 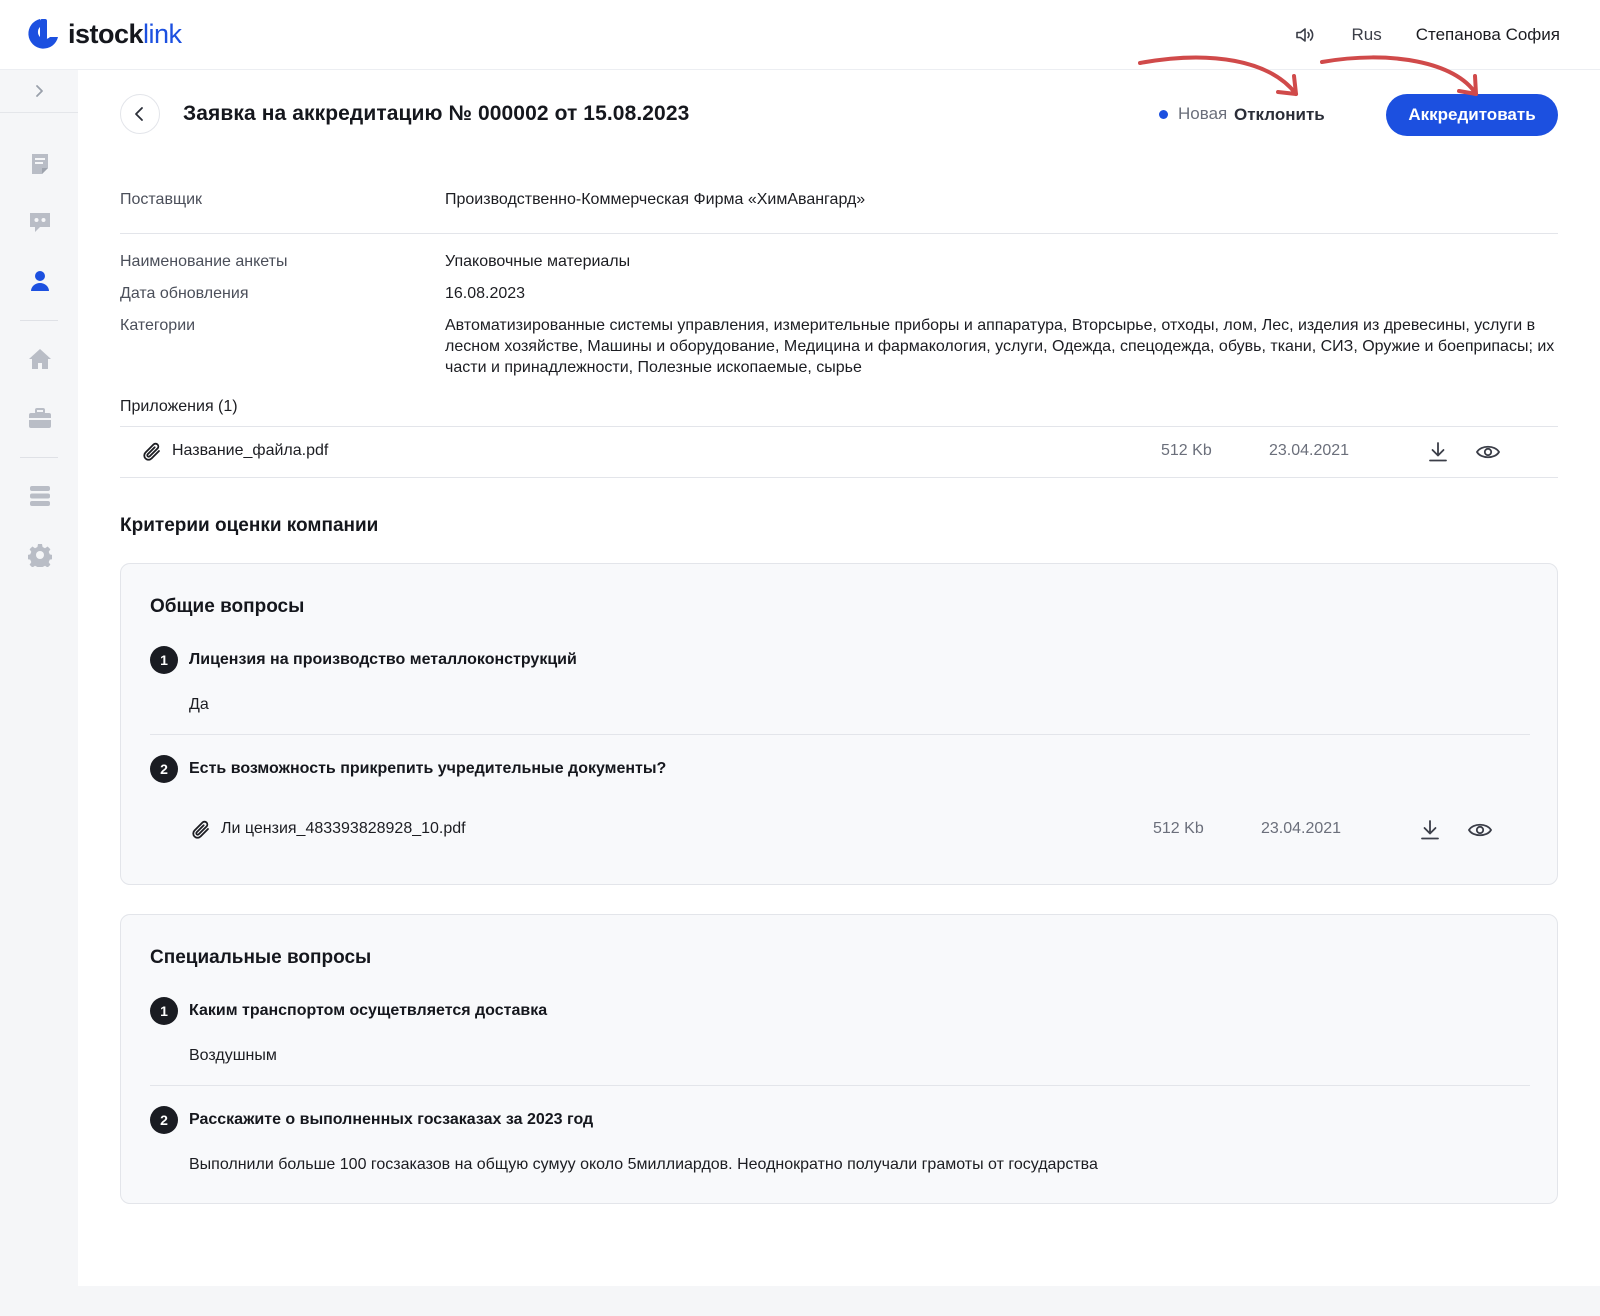 I want to click on sidebar-item-briefcase, so click(x=40, y=418).